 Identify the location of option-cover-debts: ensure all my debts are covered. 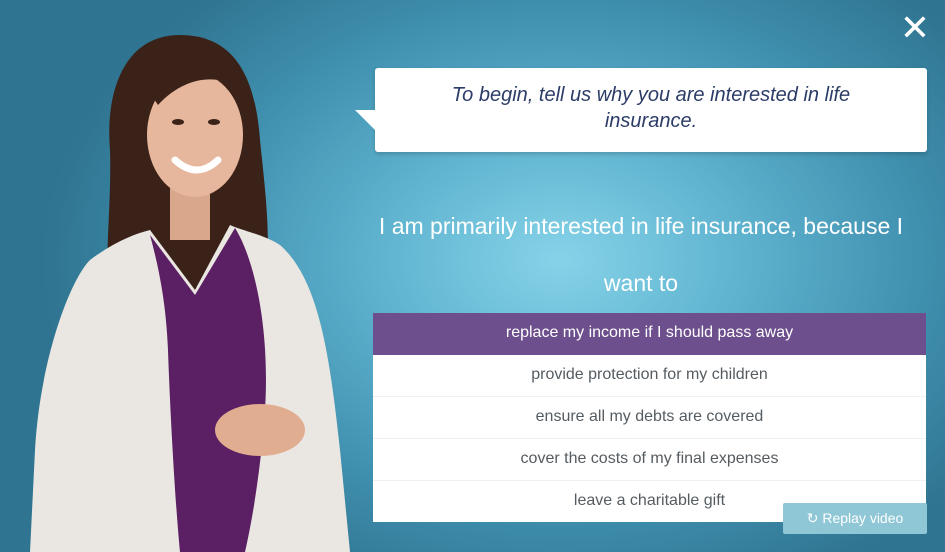
(649, 418).